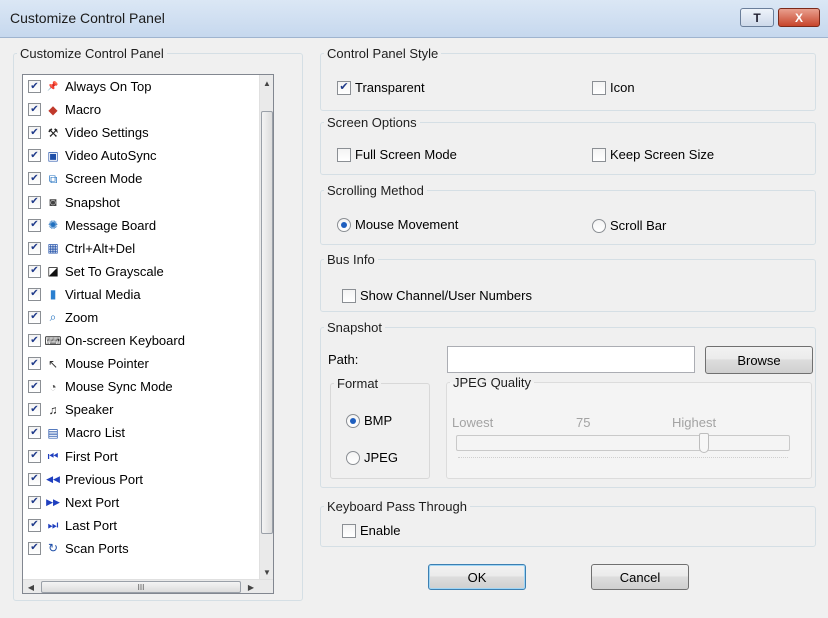 The image size is (828, 618). Describe the element at coordinates (344, 154) in the screenshot. I see `full-screen-mode-check-box` at that location.